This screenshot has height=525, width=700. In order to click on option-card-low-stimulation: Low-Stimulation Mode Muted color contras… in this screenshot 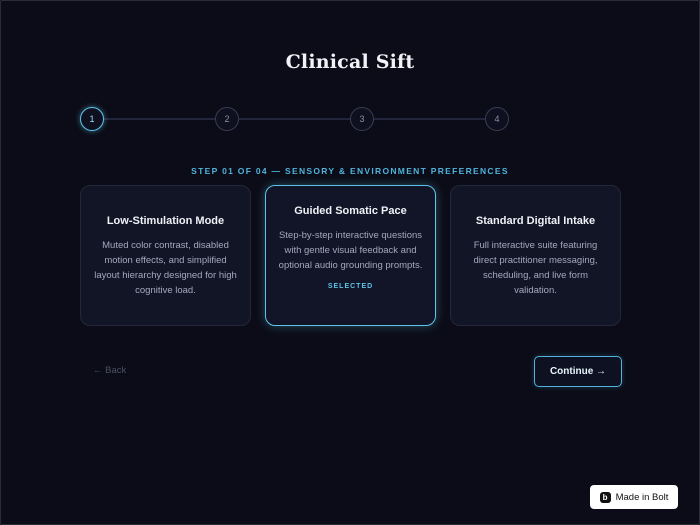, I will do `click(165, 255)`.